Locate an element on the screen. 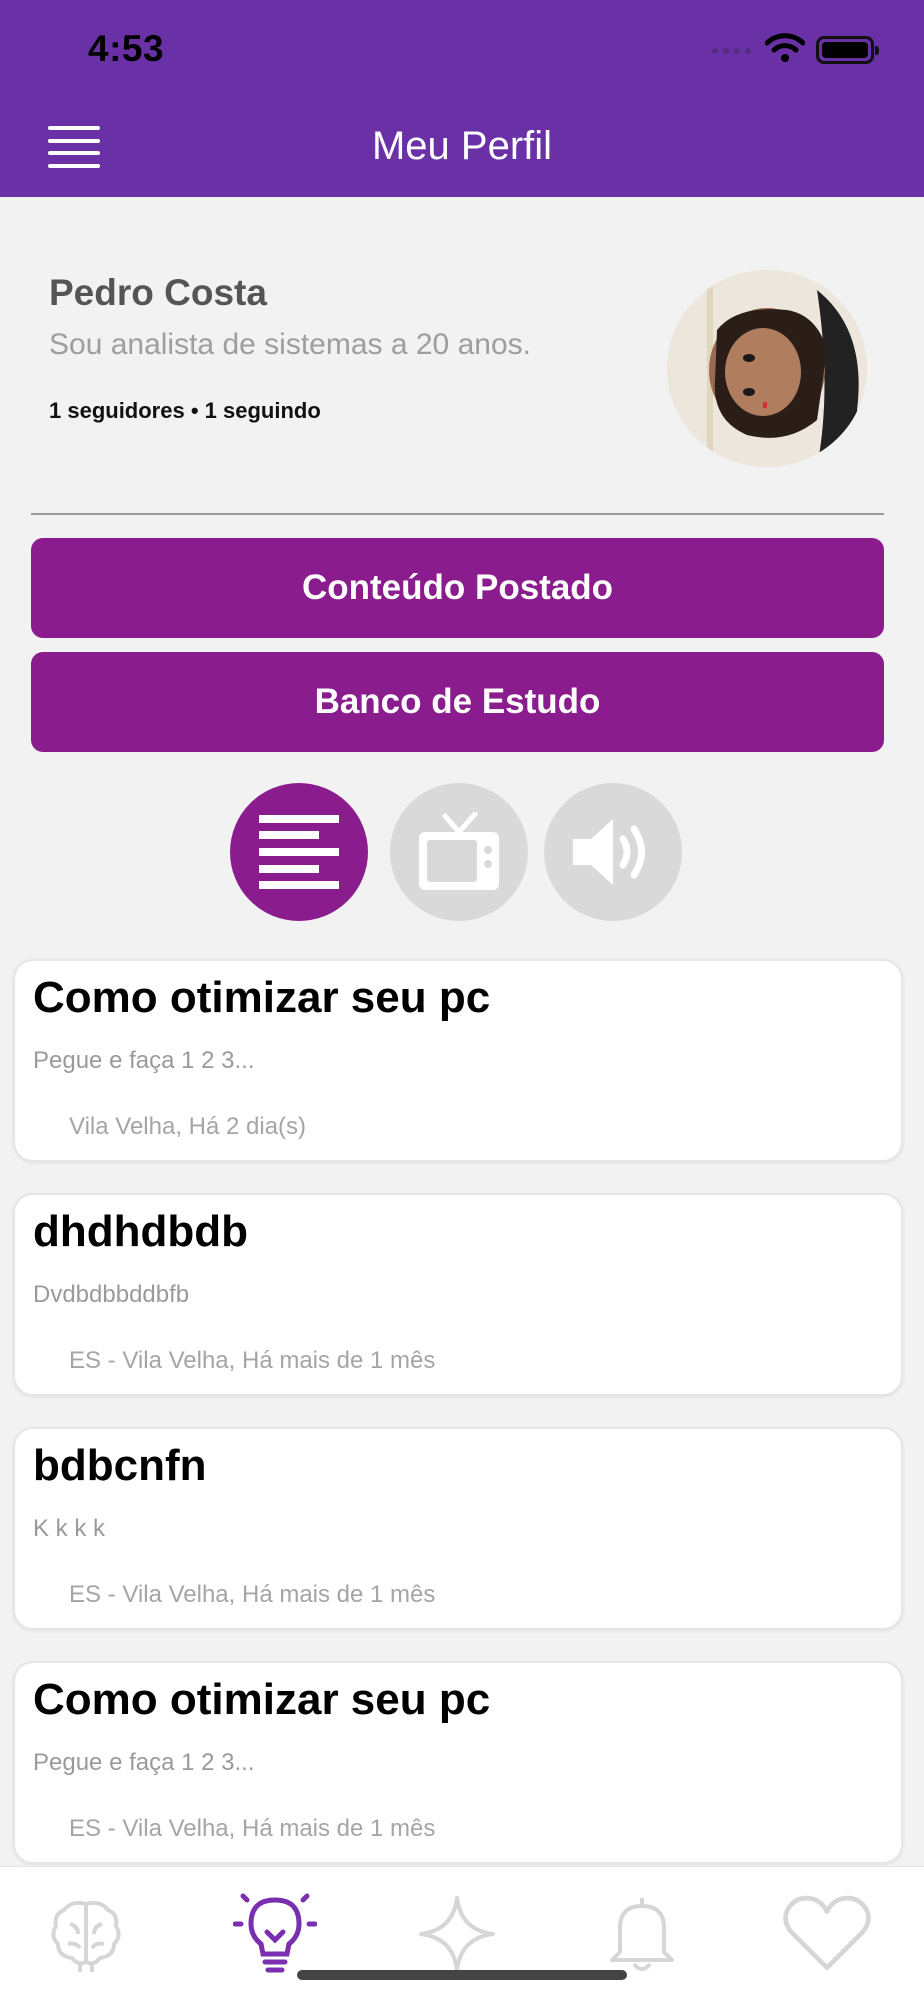 The image size is (924, 2000). bell-icon is located at coordinates (642, 1934).